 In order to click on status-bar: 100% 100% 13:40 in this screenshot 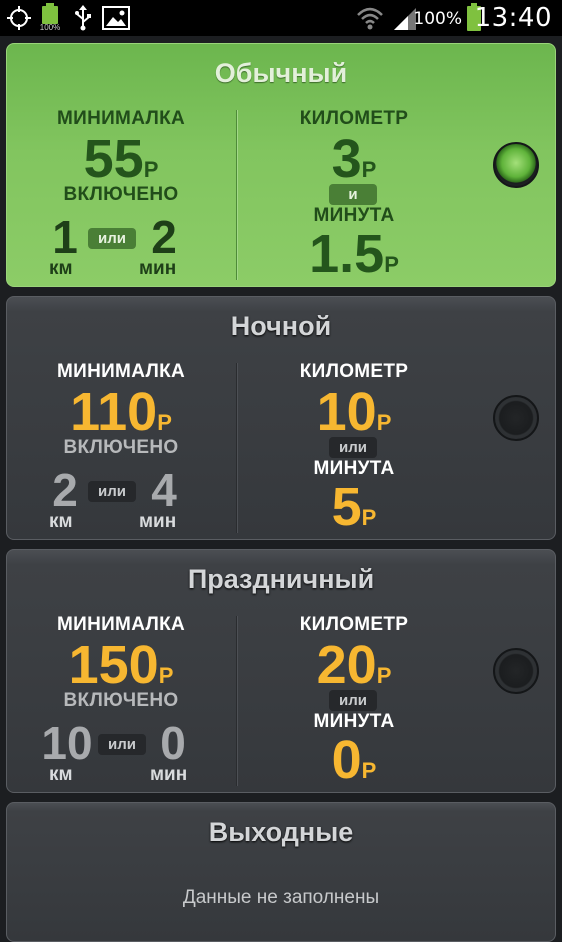, I will do `click(281, 18)`.